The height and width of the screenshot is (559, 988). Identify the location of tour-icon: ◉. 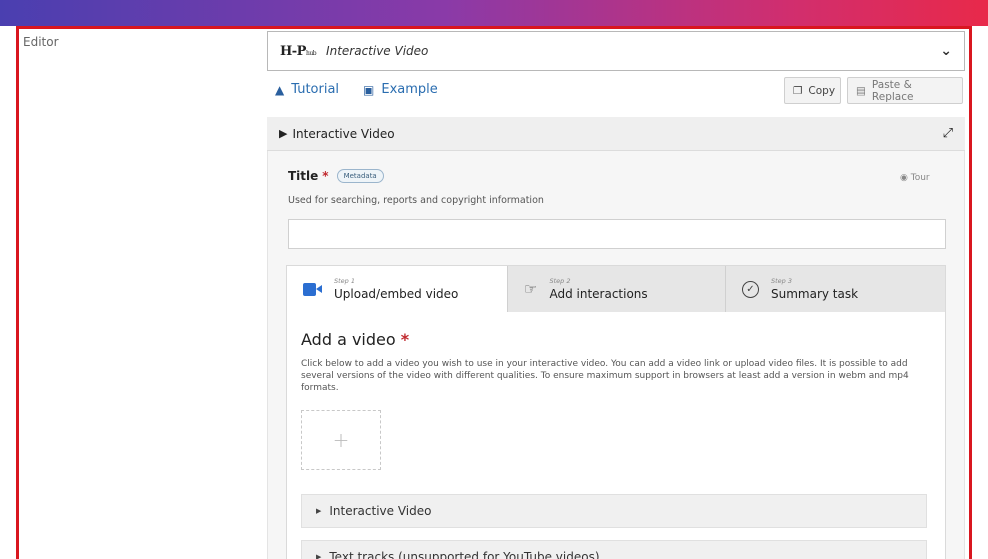
(904, 178).